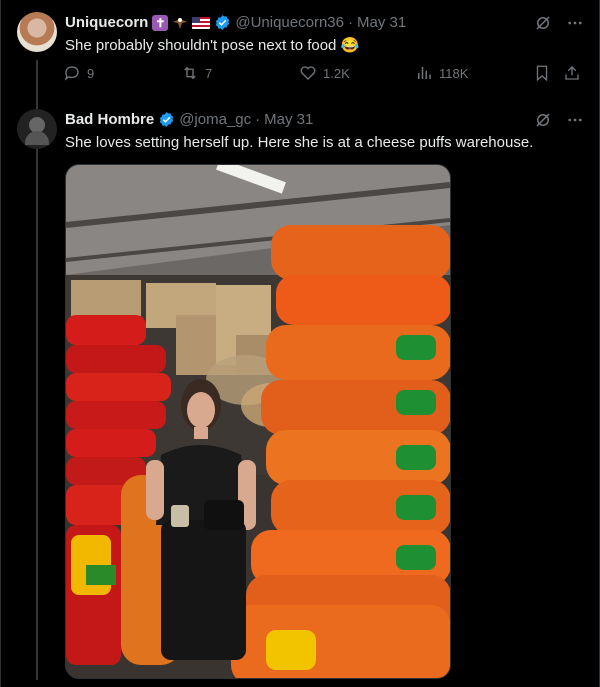 This screenshot has height=687, width=600. What do you see at coordinates (37, 370) in the screenshot?
I see `thread-connector-line` at bounding box center [37, 370].